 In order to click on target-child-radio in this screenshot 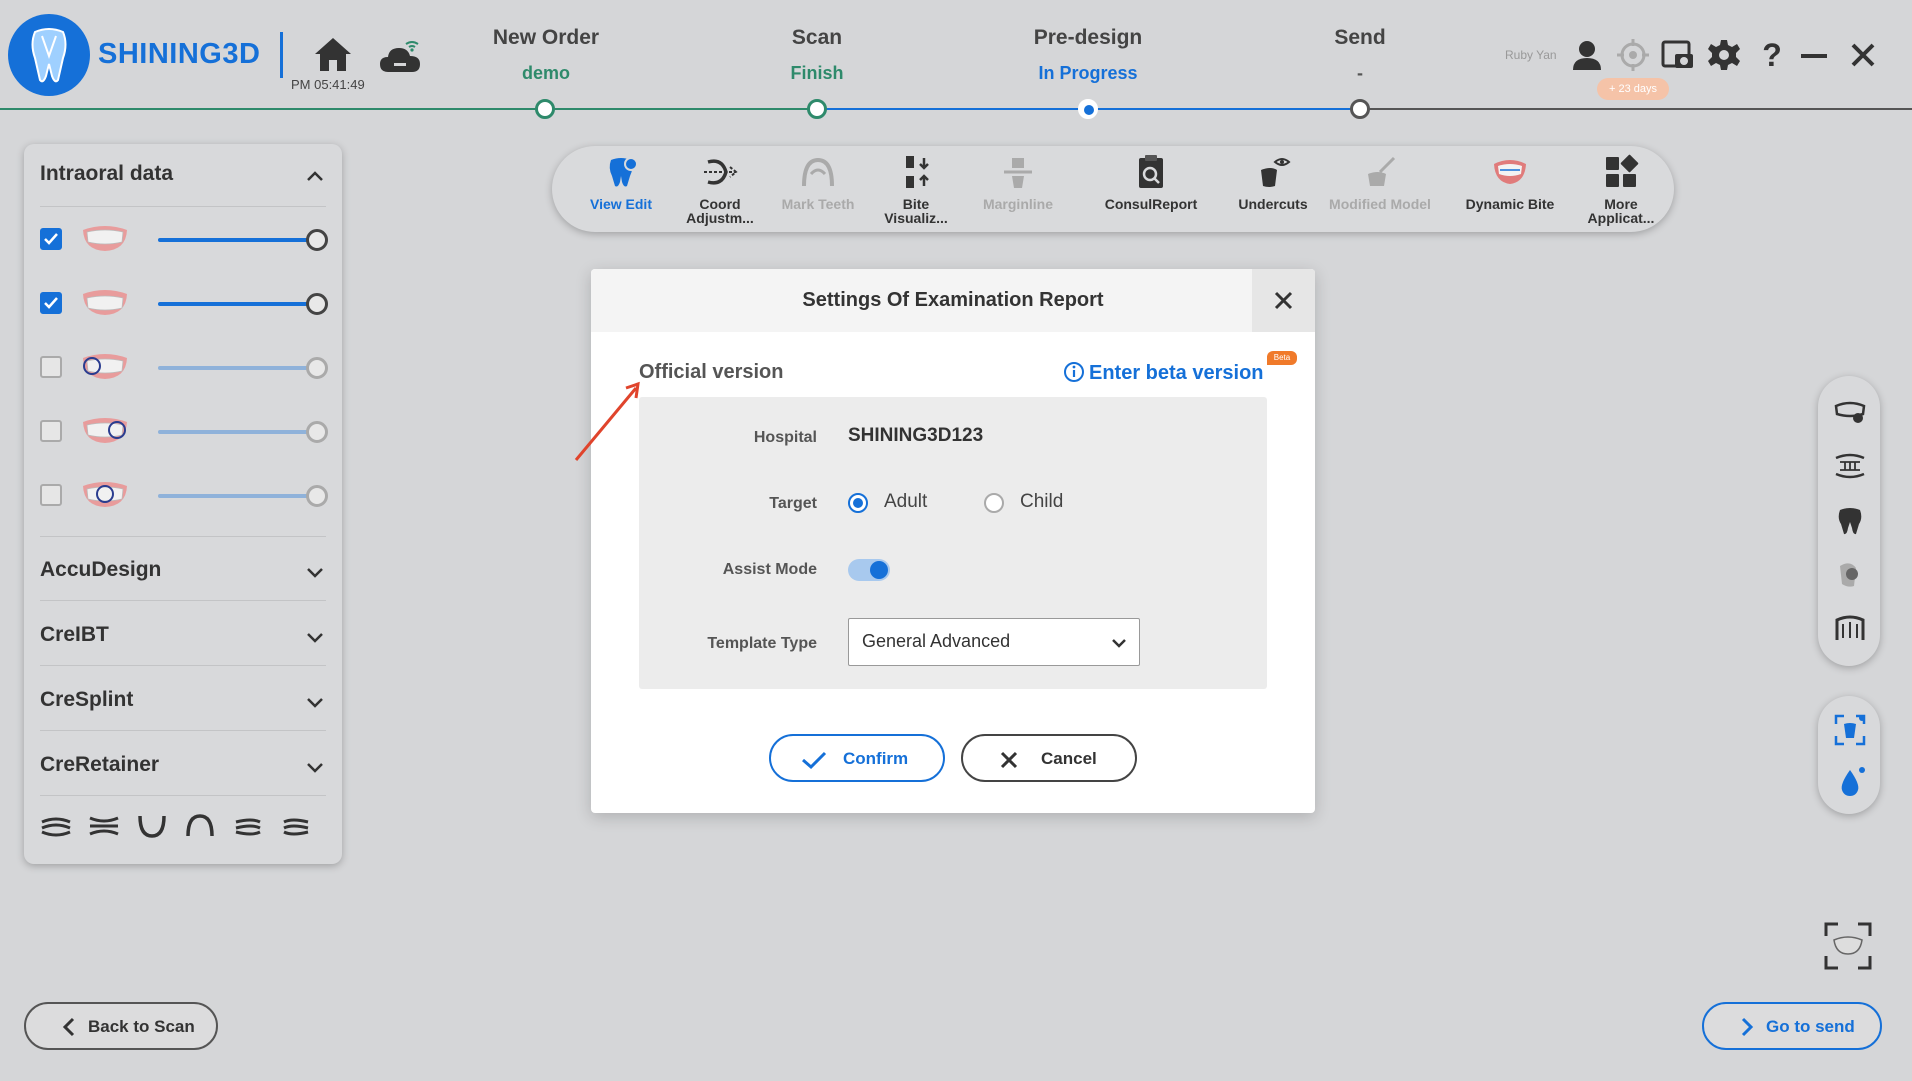, I will do `click(994, 503)`.